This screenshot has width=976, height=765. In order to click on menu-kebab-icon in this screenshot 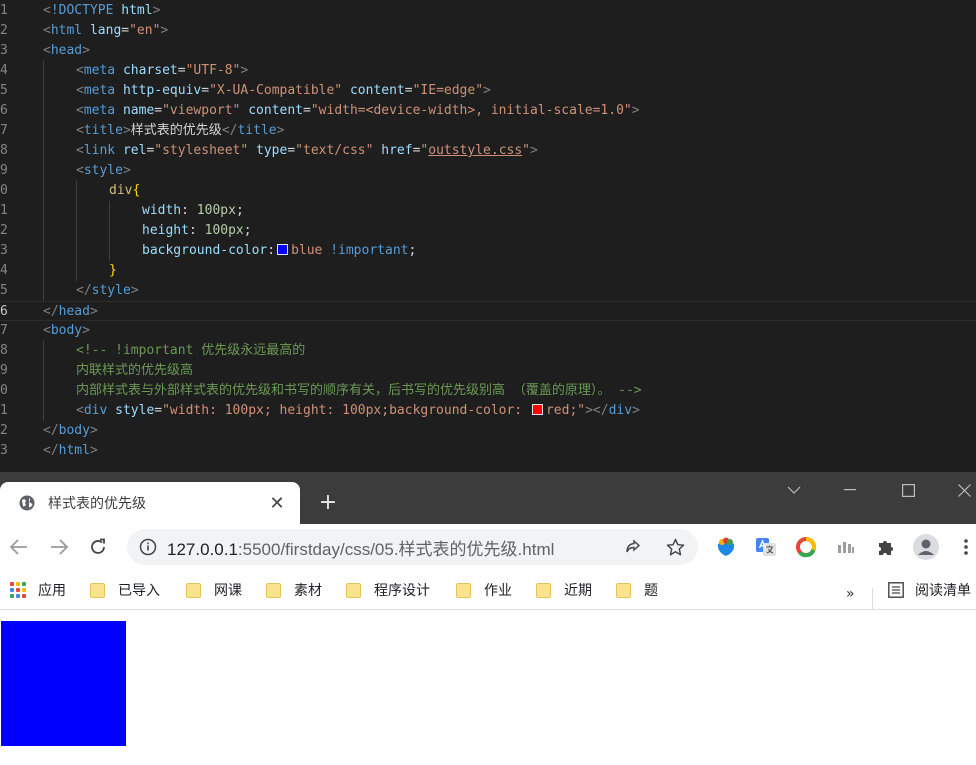, I will do `click(965, 547)`.